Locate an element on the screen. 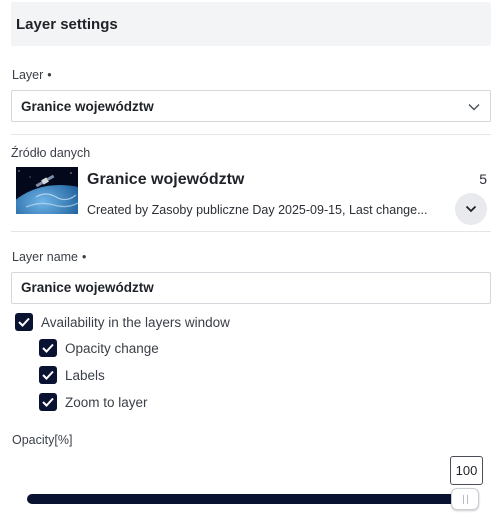 The height and width of the screenshot is (521, 503). layer-name-label: Layer name • is located at coordinates (49, 257).